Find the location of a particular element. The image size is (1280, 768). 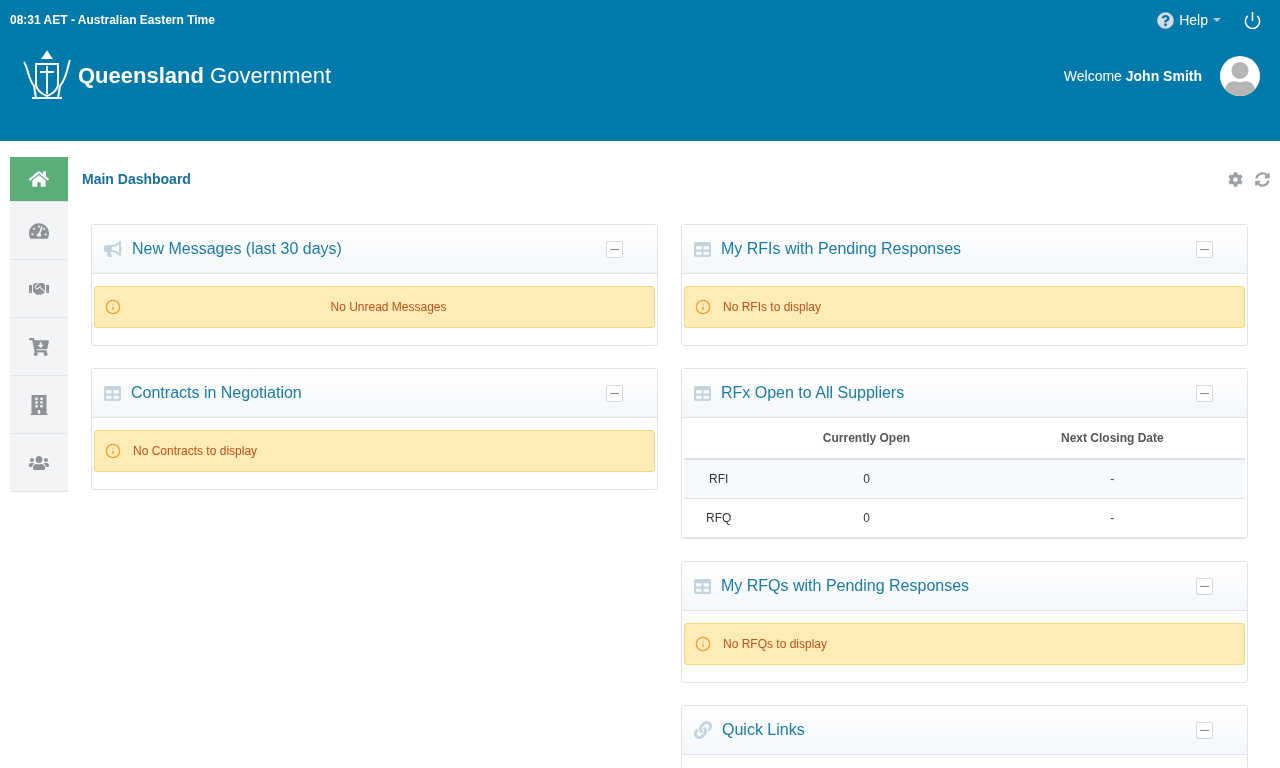

brand-name: Queensland Government is located at coordinates (205, 76).